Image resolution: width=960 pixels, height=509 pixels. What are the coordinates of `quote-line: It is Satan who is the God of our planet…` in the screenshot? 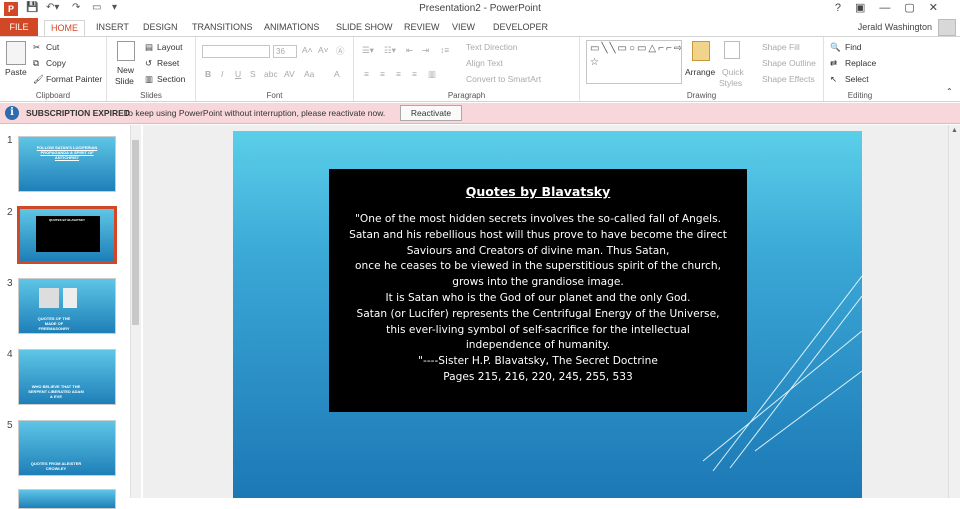 It's located at (538, 297).